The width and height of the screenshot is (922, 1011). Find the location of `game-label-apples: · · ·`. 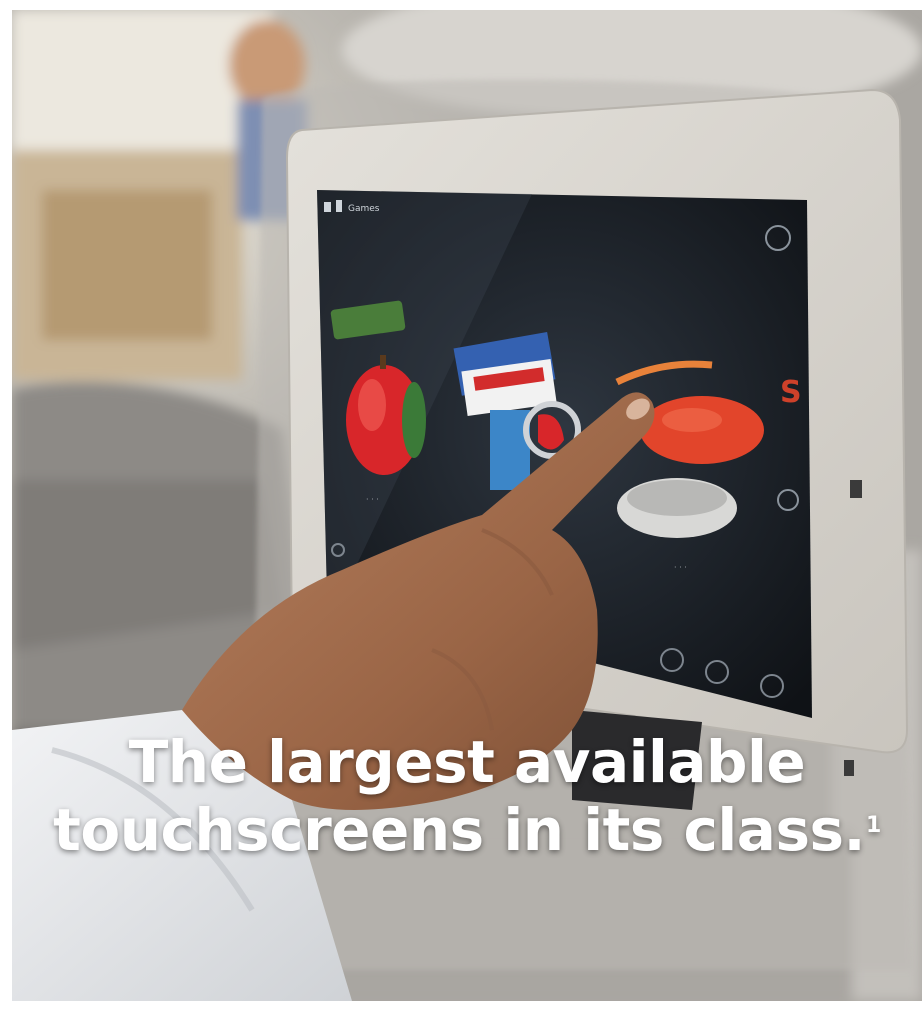

game-label-apples: · · · is located at coordinates (372, 499).